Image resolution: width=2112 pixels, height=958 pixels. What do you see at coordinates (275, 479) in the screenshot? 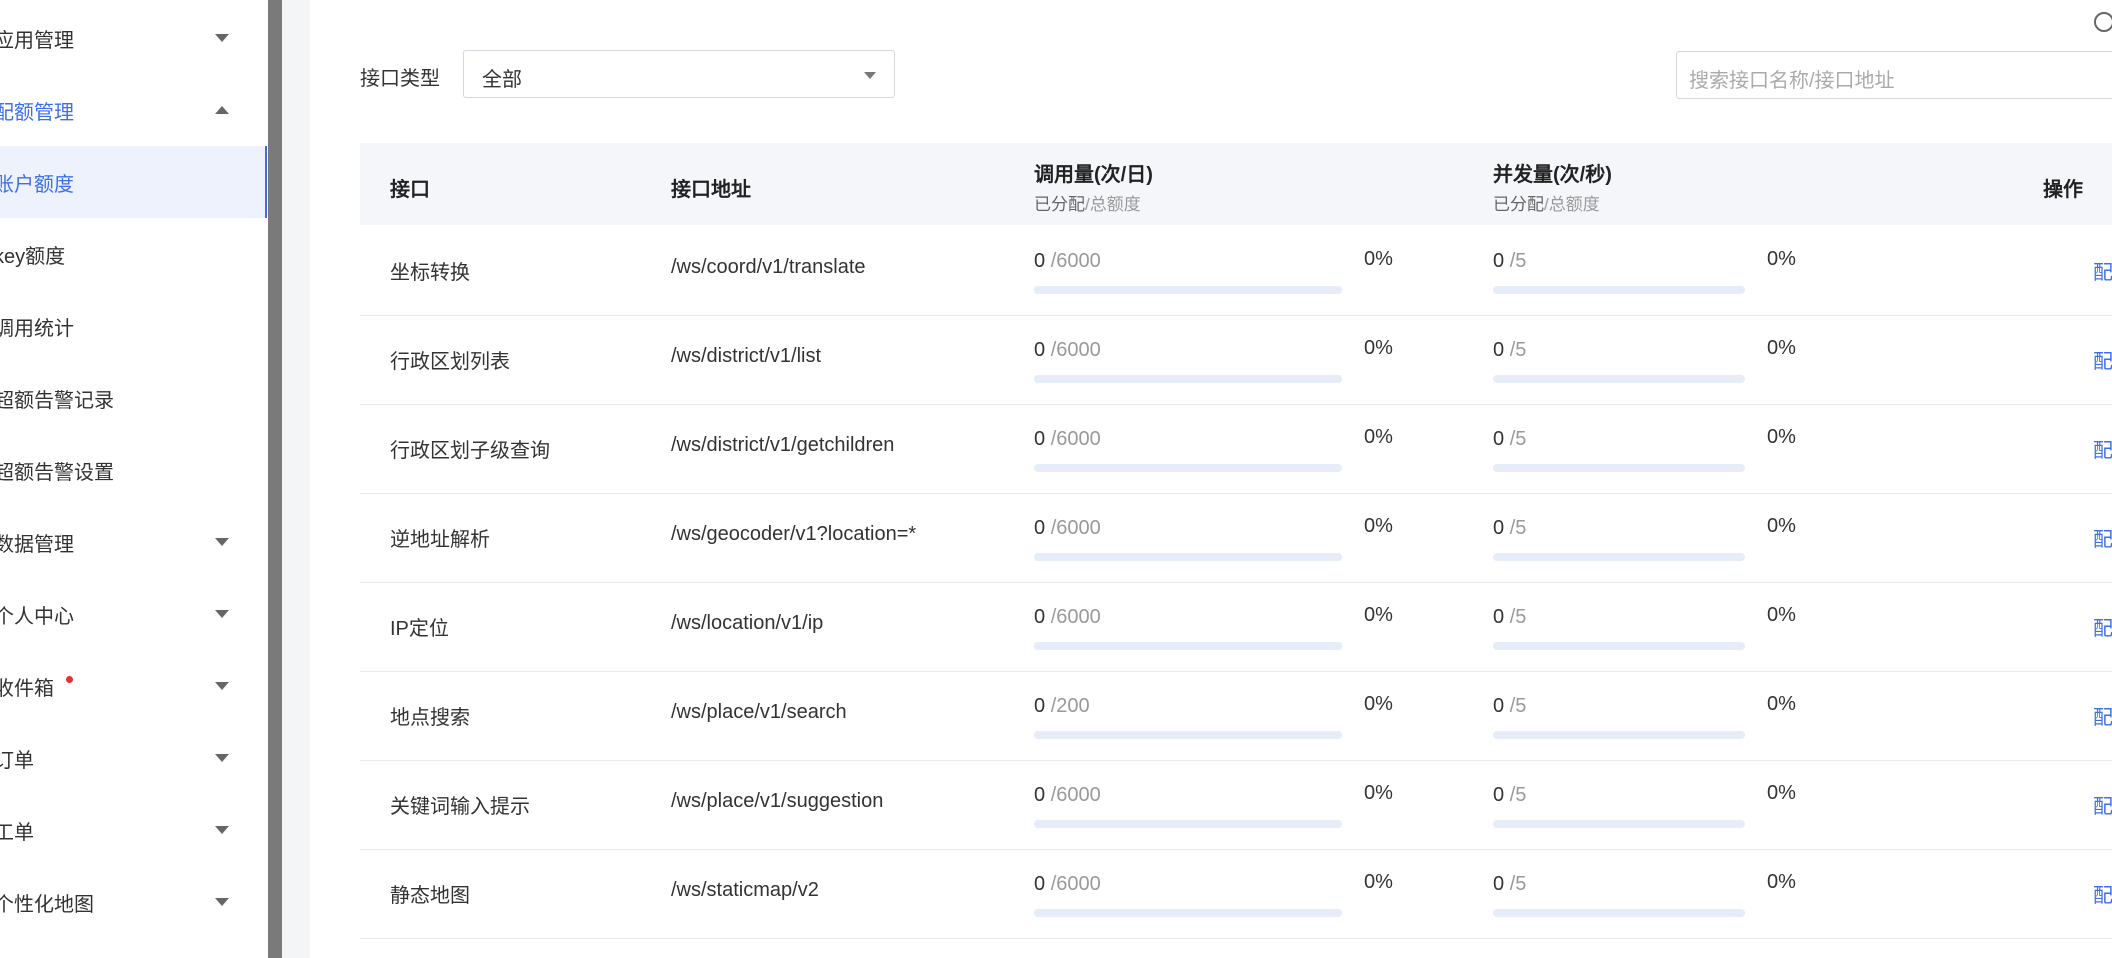
I see `sidebar-scrollbar` at bounding box center [275, 479].